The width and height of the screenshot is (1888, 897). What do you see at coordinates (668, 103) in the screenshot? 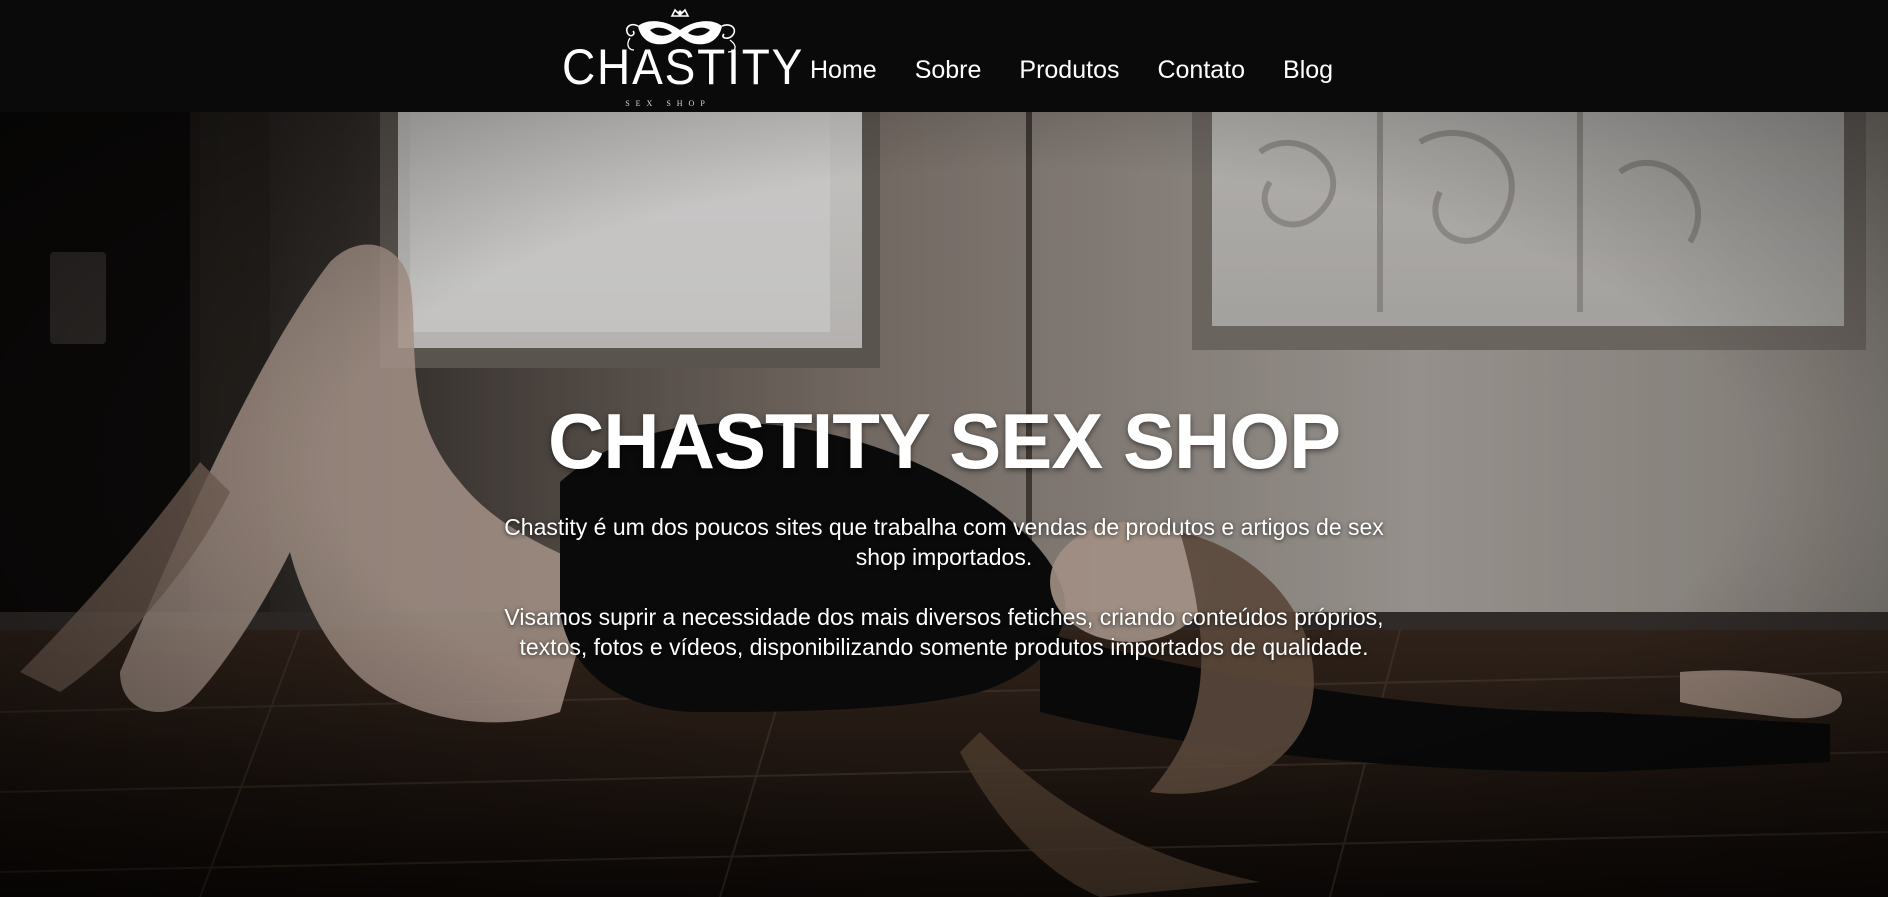
I see `logo-subtext: SEX SHOP` at bounding box center [668, 103].